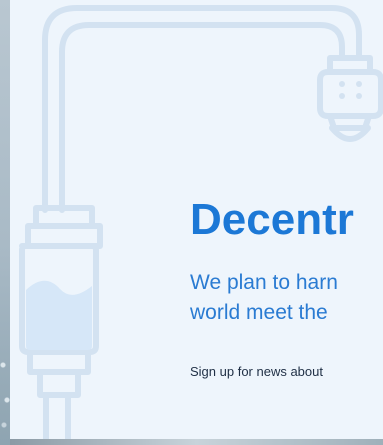 Image resolution: width=383 pixels, height=445 pixels. I want to click on hero-description-line: We plan to harn, so click(264, 282).